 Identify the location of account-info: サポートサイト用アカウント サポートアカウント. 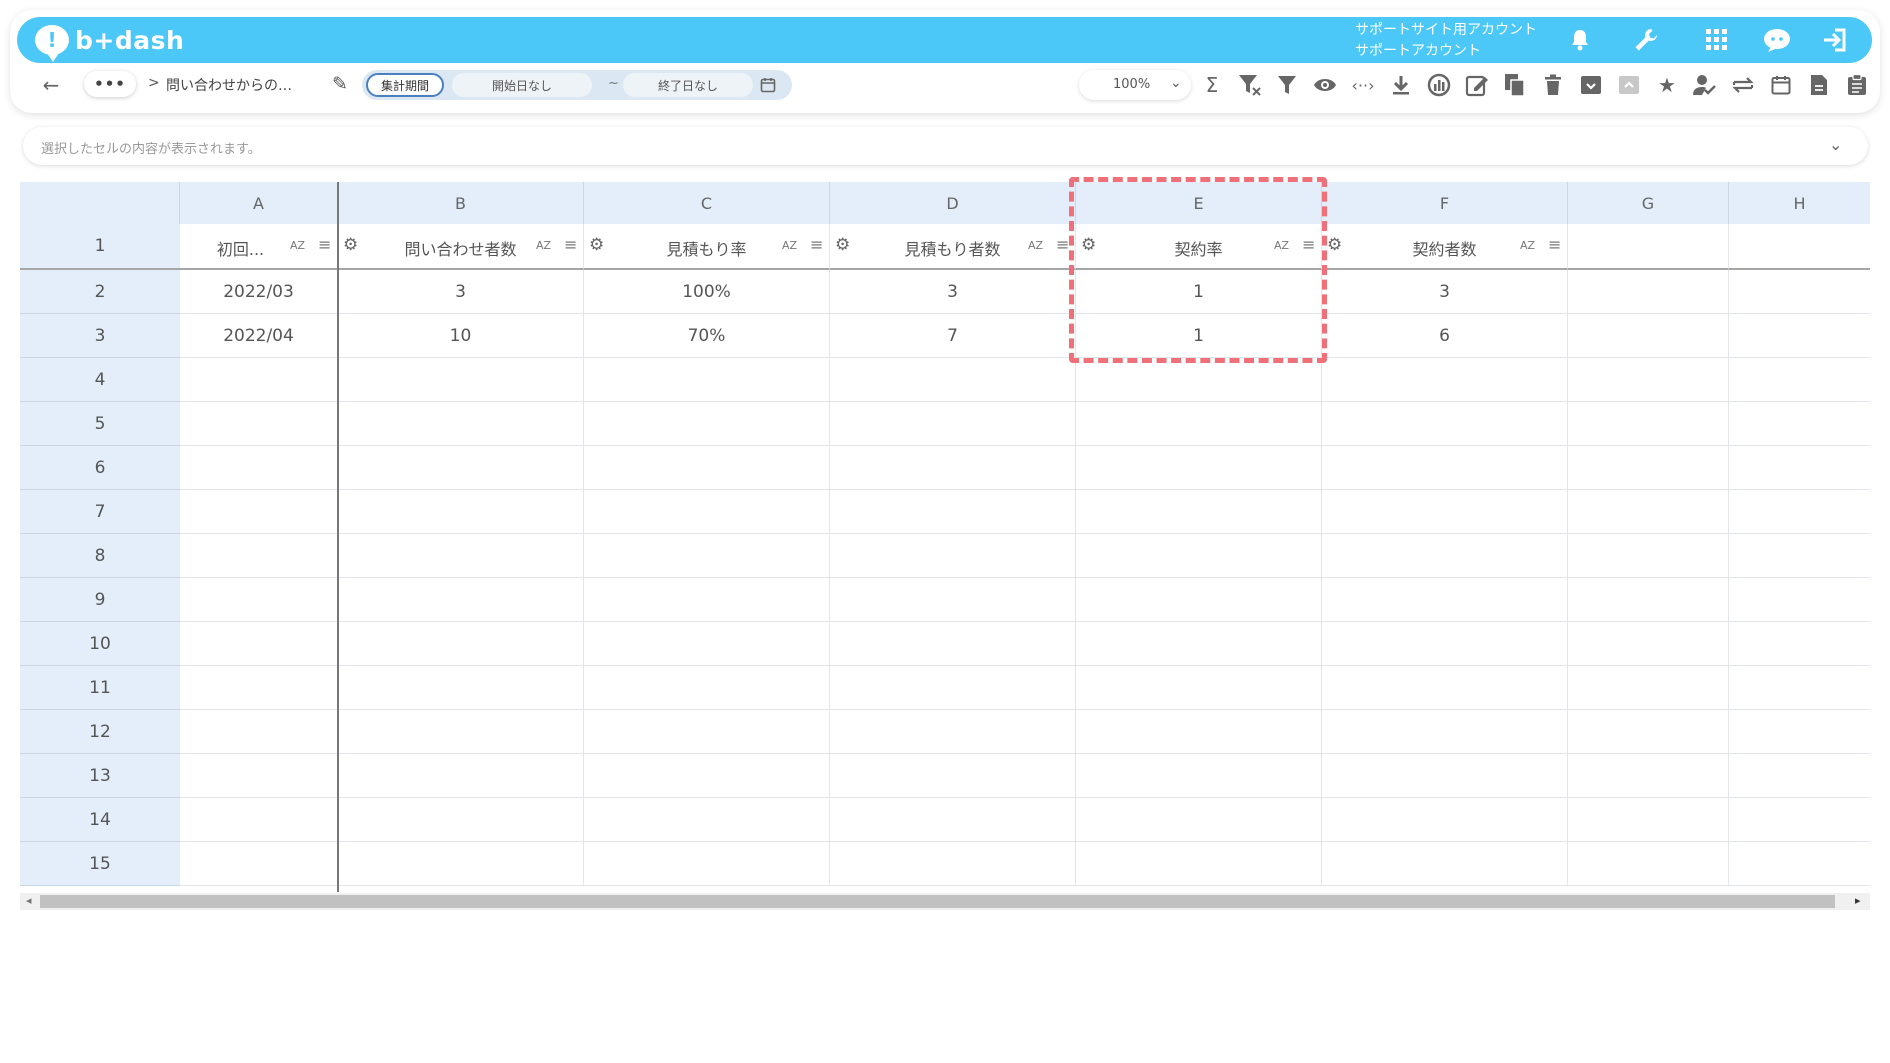
(1446, 41).